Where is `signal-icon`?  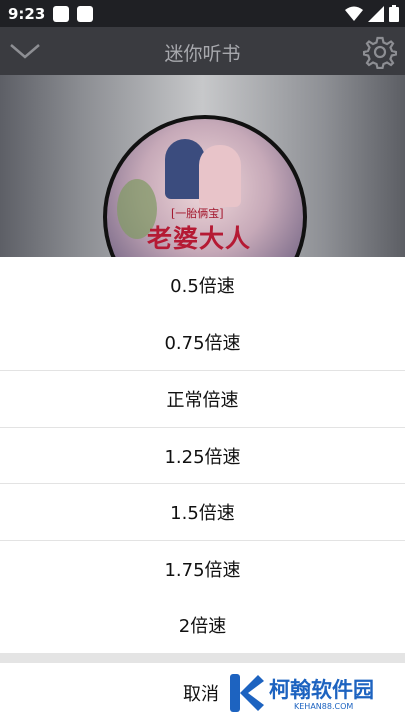 signal-icon is located at coordinates (376, 13).